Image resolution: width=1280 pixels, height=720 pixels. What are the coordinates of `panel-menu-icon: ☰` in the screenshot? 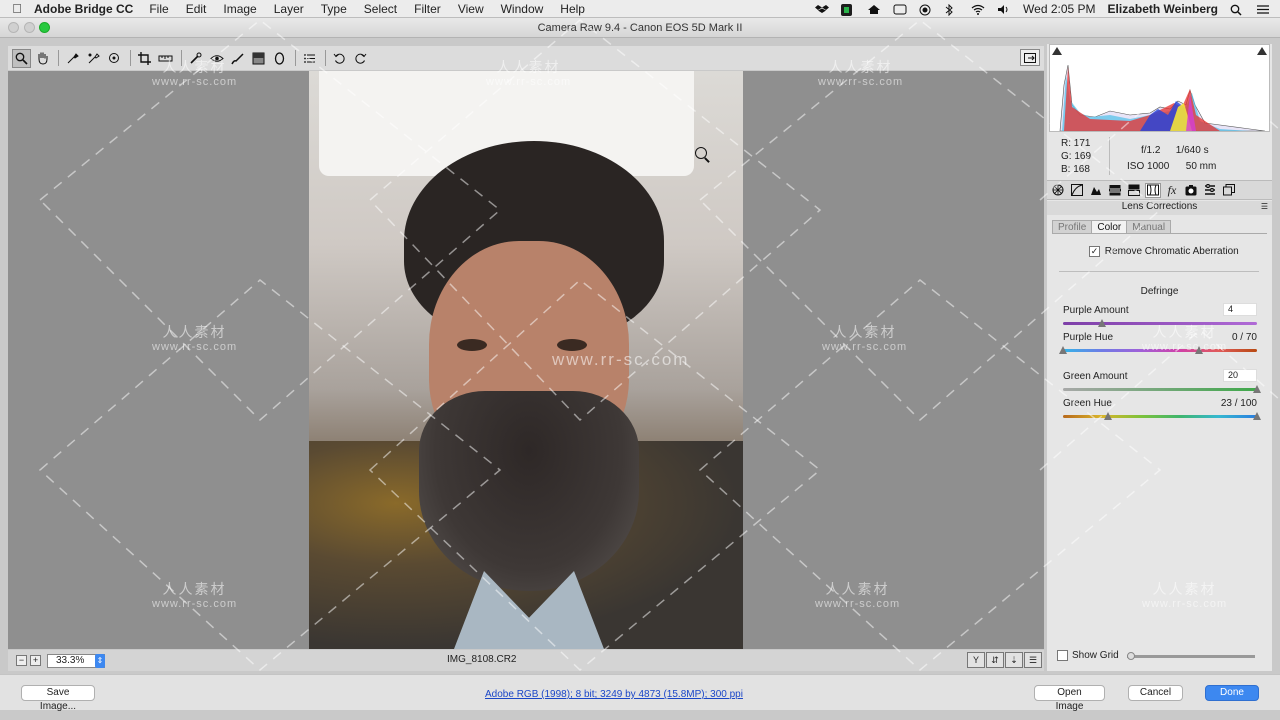 It's located at (1264, 206).